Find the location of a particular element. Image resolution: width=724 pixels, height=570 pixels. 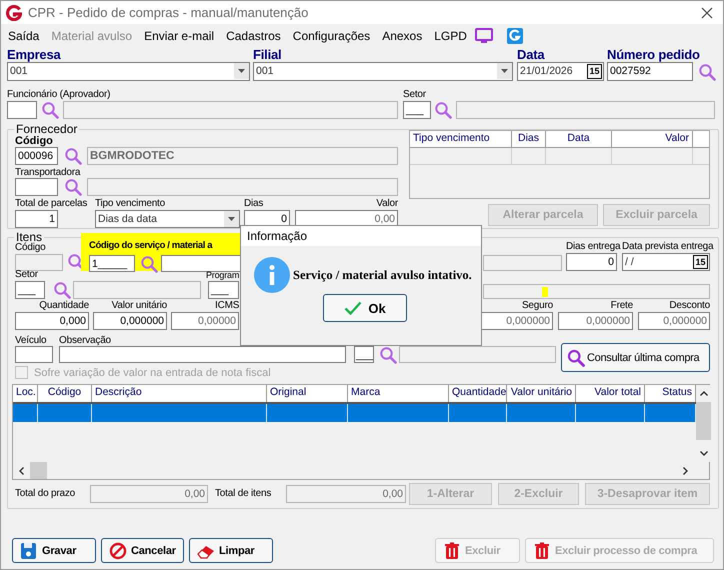

input-field: 0,00000 is located at coordinates (205, 321).